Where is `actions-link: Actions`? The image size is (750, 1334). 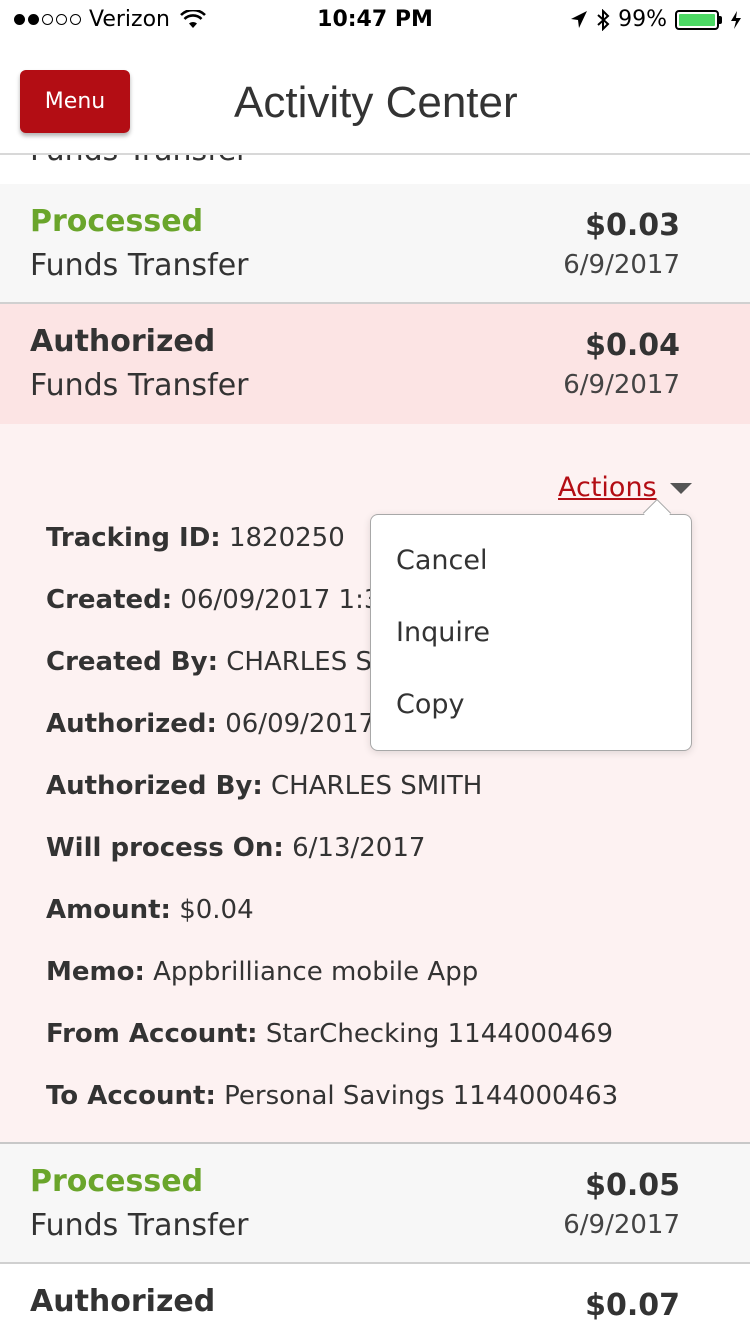 actions-link: Actions is located at coordinates (607, 487).